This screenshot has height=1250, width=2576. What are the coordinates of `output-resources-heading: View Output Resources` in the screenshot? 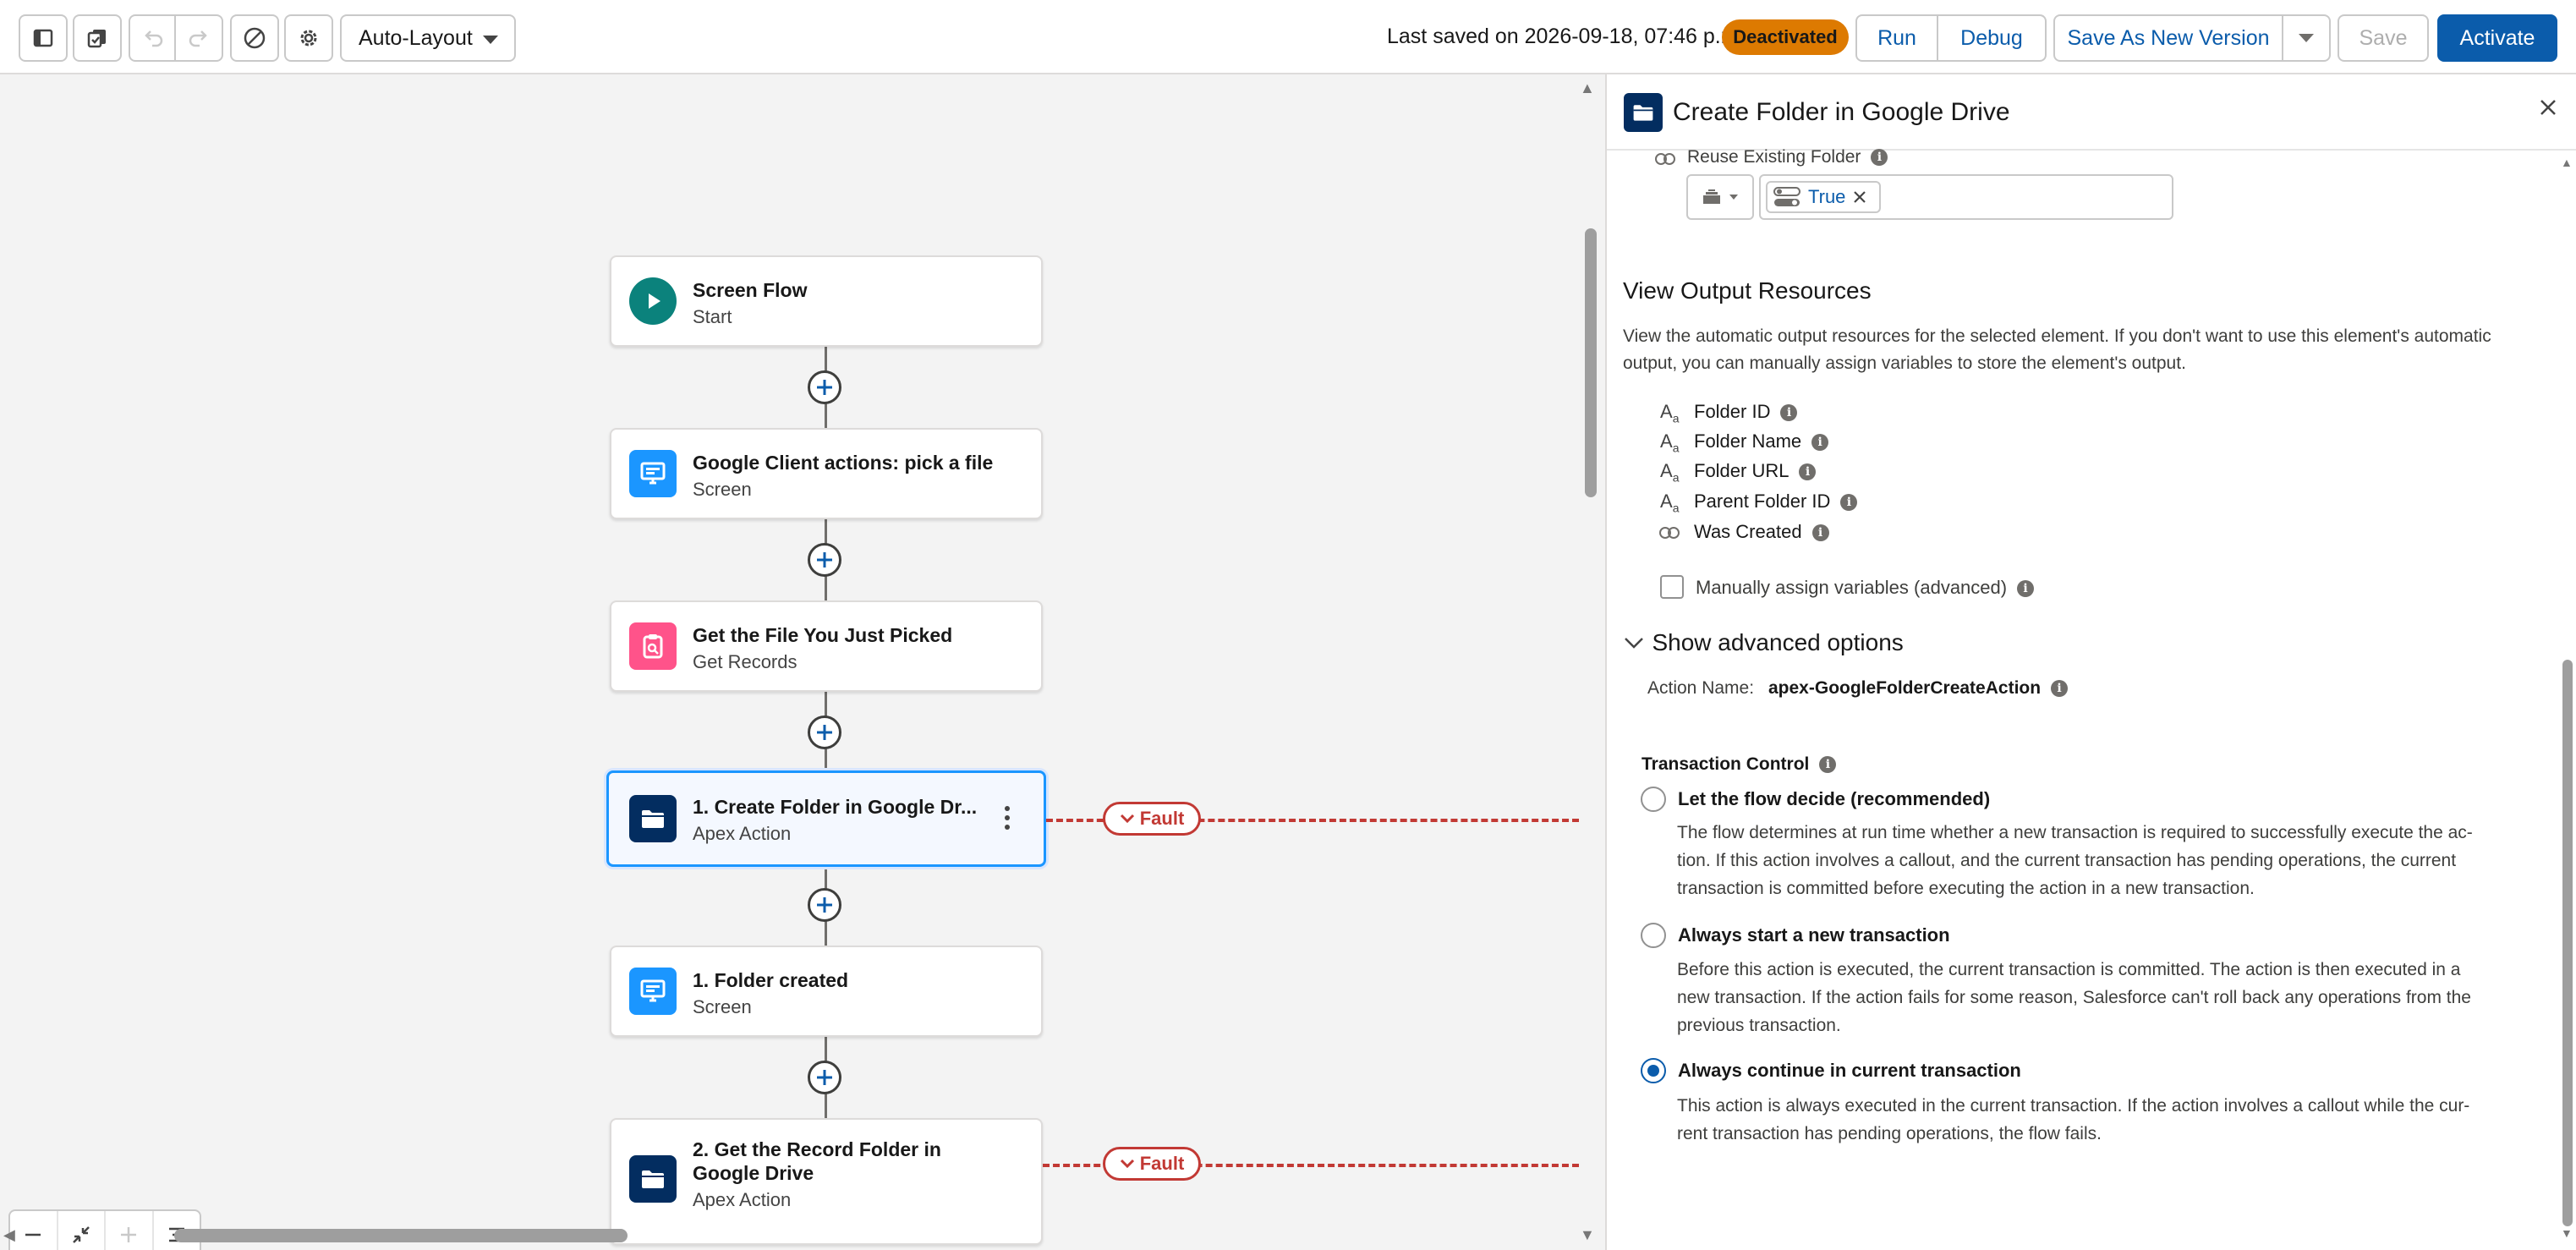 It's located at (1747, 290).